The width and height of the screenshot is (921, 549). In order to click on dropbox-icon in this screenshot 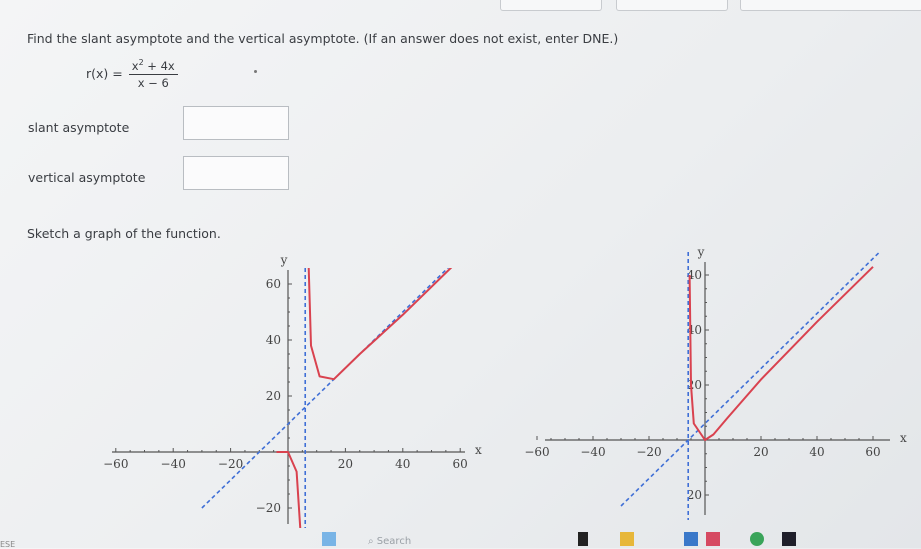, I will do `click(789, 539)`.